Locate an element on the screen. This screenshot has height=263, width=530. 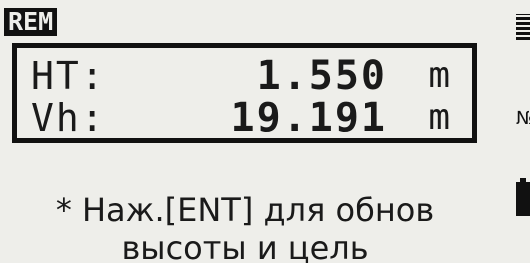
signal-icon is located at coordinates (523, 27).